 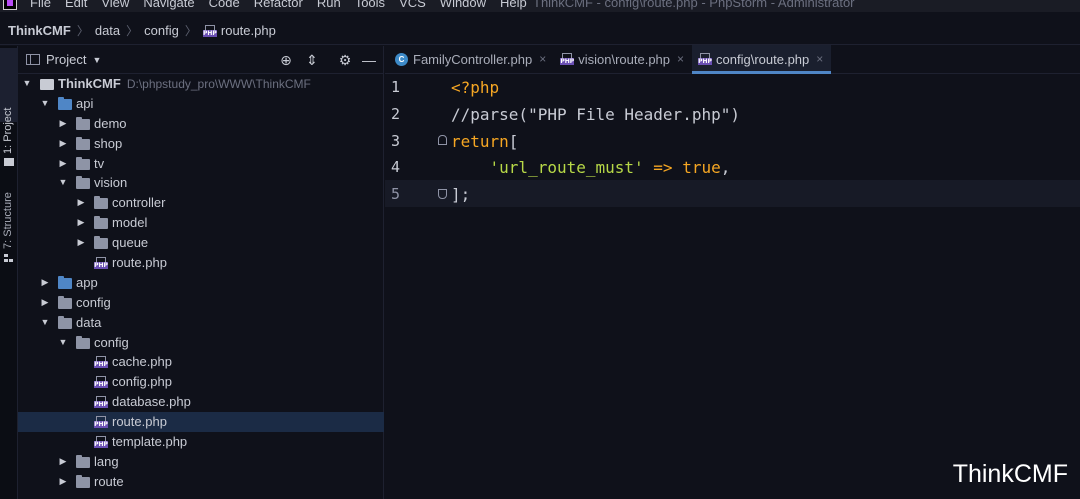 I want to click on project-tool-label: 1: Project, so click(x=8, y=131).